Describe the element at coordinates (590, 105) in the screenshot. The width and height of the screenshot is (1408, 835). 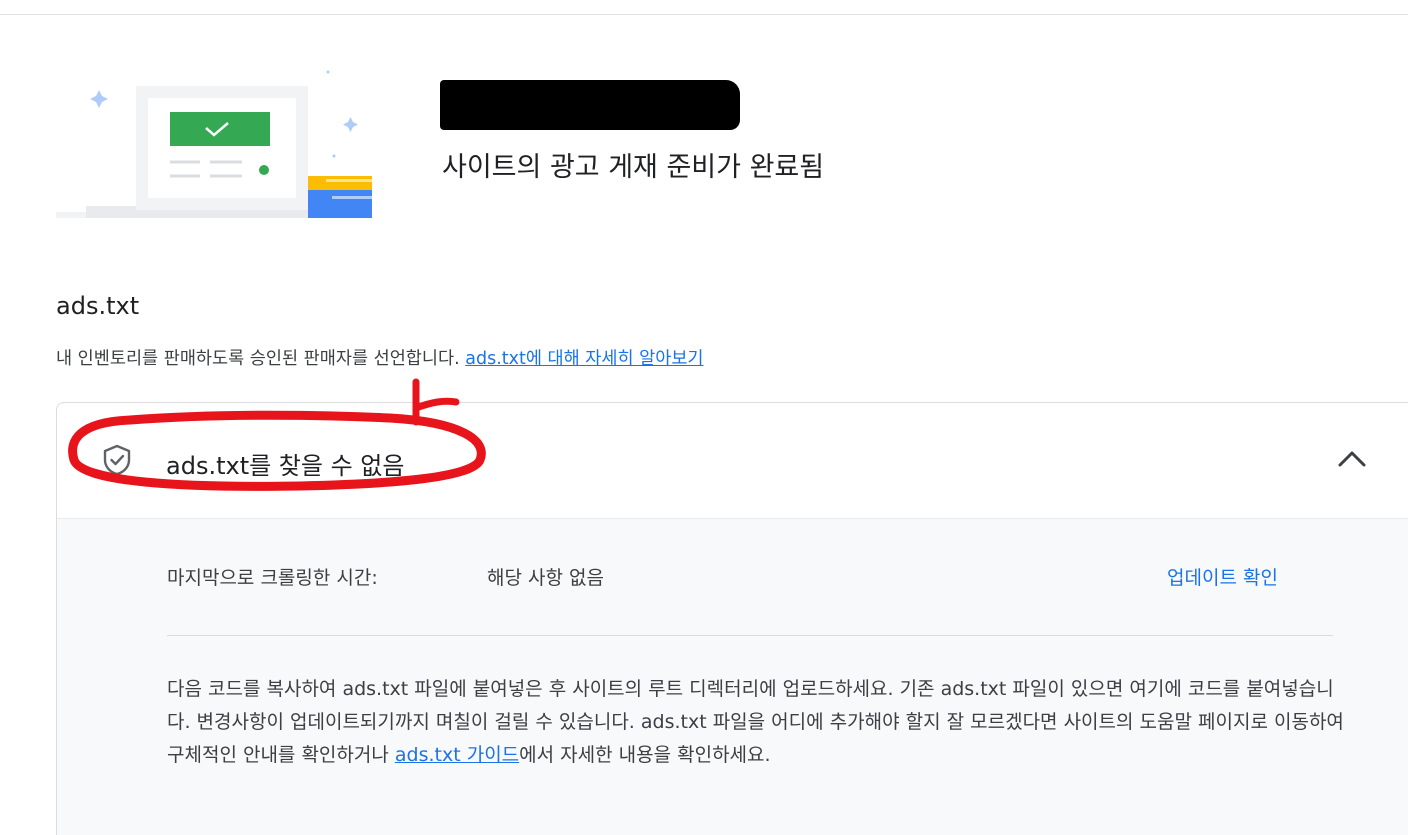
I see `redacted-site-name` at that location.